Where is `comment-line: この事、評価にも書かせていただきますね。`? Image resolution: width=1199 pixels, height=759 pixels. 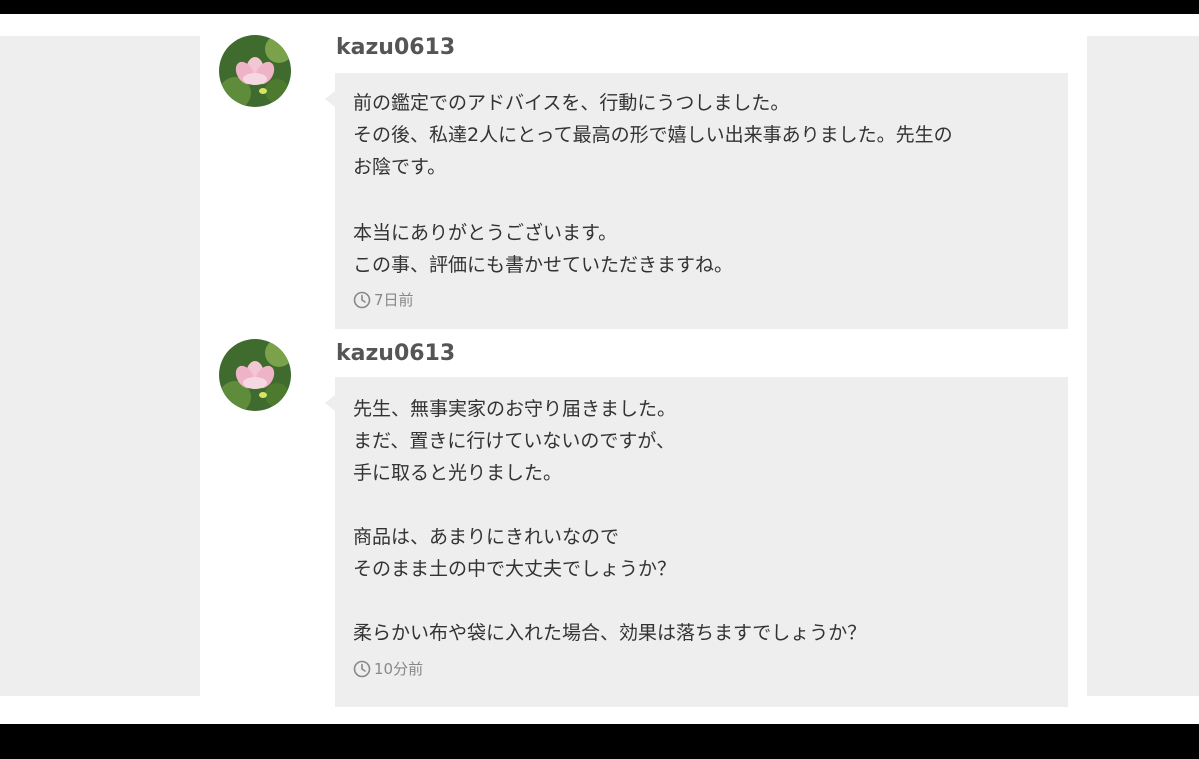
comment-line: この事、評価にも書かせていただきますね。 is located at coordinates (543, 265).